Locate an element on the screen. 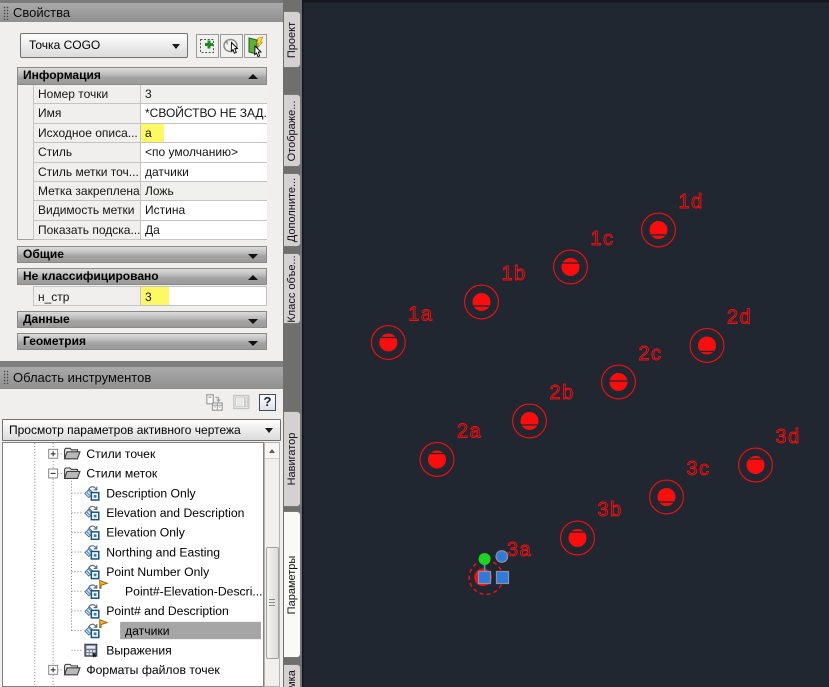 The height and width of the screenshot is (687, 829). svg-text: датчики is located at coordinates (147, 631).